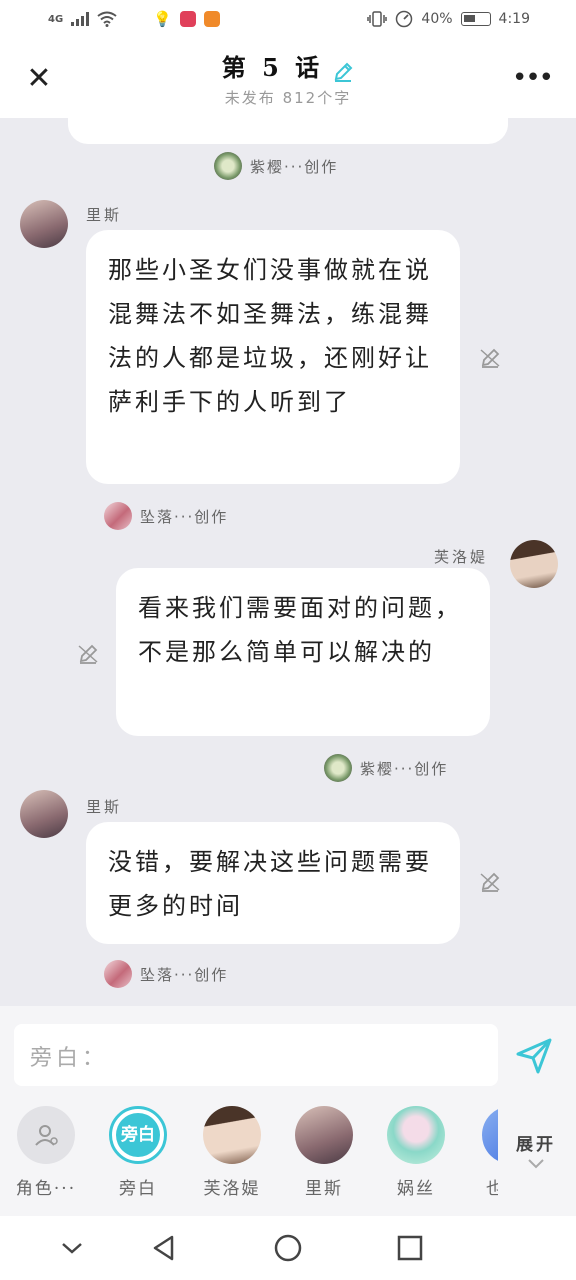  I want to click on role-manage: 角色···, so click(46, 1152).